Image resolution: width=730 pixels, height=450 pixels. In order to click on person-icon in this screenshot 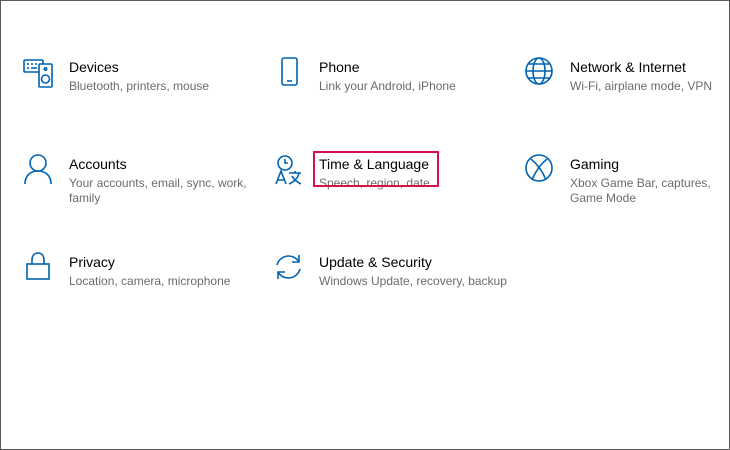, I will do `click(40, 171)`.